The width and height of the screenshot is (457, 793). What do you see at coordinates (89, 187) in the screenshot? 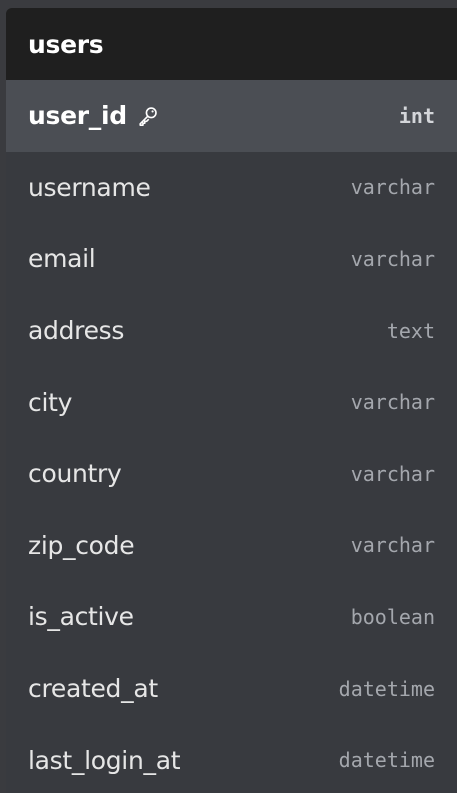
I see `column-name: username` at bounding box center [89, 187].